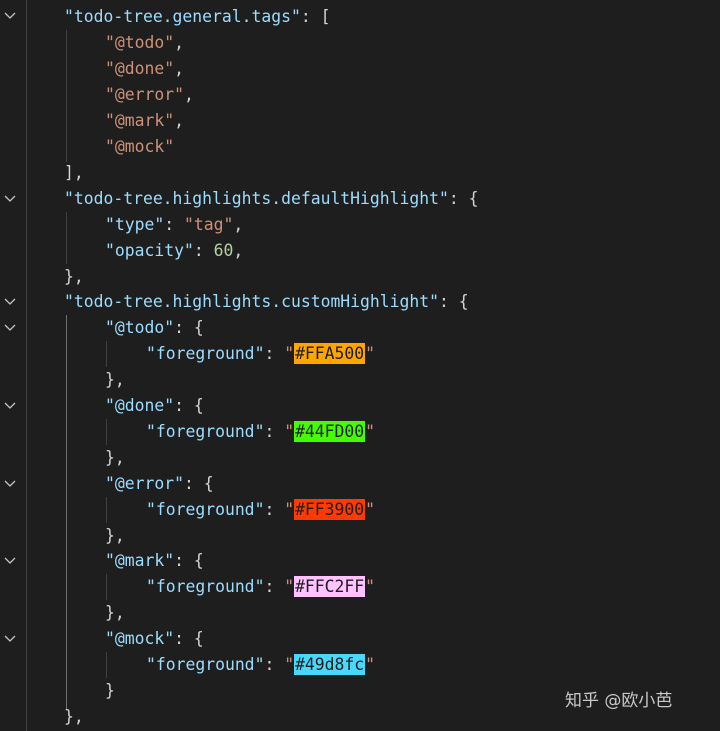 The width and height of the screenshot is (720, 731). Describe the element at coordinates (74, 172) in the screenshot. I see `code-line: ],` at that location.